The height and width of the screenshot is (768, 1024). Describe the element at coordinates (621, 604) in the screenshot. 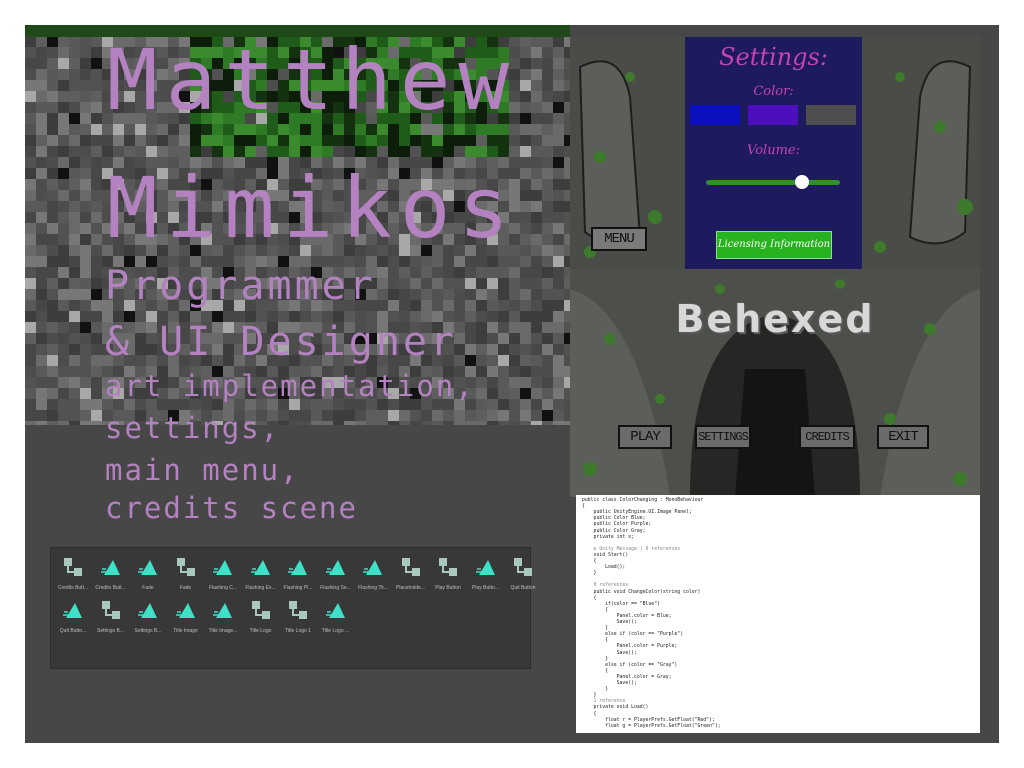

I see `code-line: if(color == "Blue")` at that location.